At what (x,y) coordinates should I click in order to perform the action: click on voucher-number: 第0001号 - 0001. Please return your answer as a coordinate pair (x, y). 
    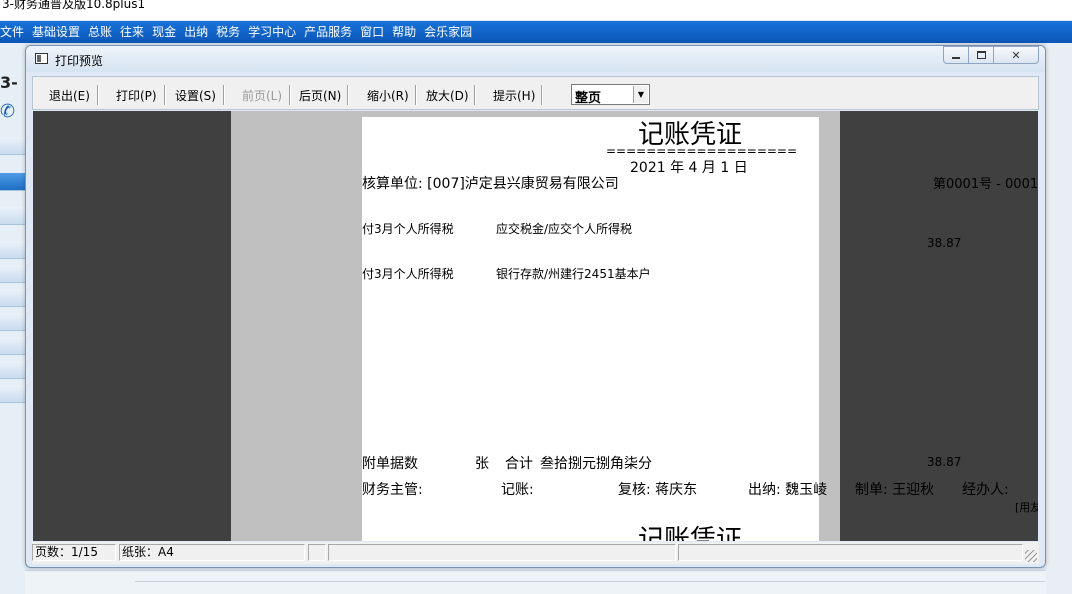
    Looking at the image, I should click on (985, 184).